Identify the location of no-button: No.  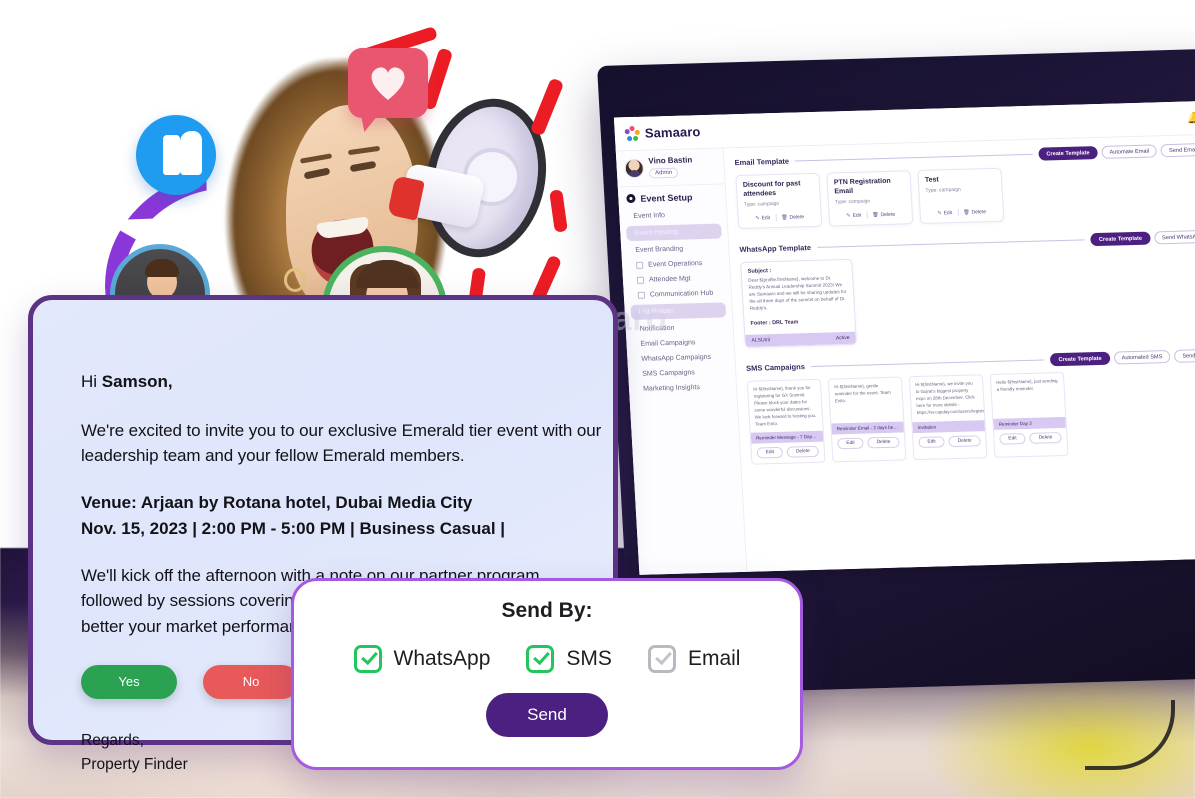
(251, 681).